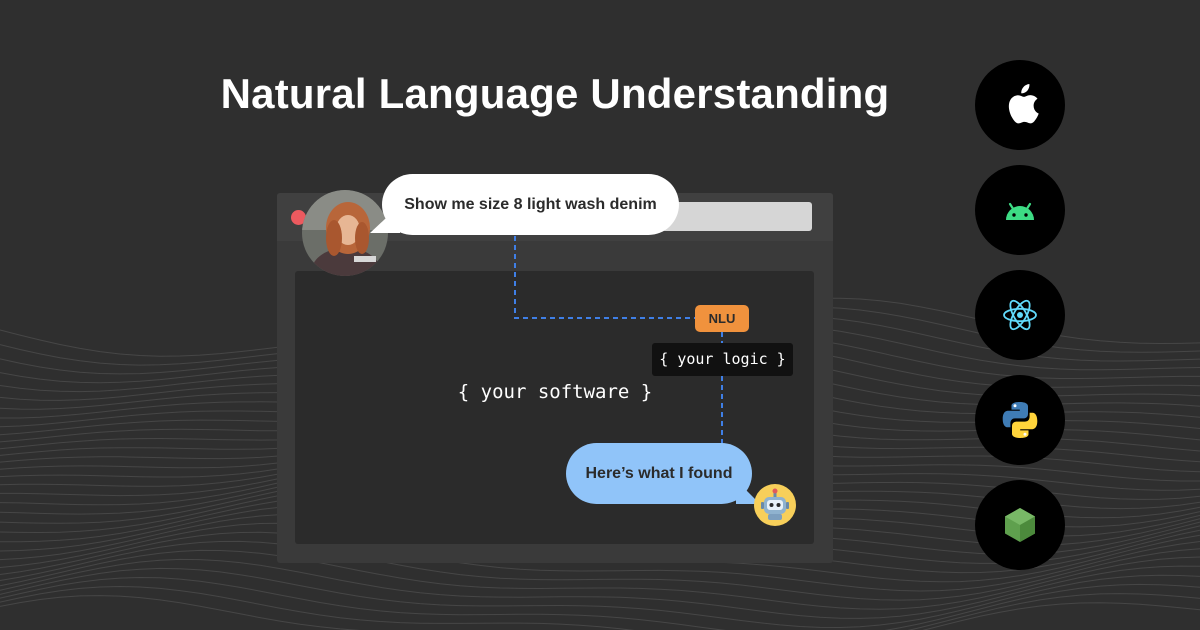 The height and width of the screenshot is (630, 1200). Describe the element at coordinates (722, 318) in the screenshot. I see `nlu-badge: NLU` at that location.